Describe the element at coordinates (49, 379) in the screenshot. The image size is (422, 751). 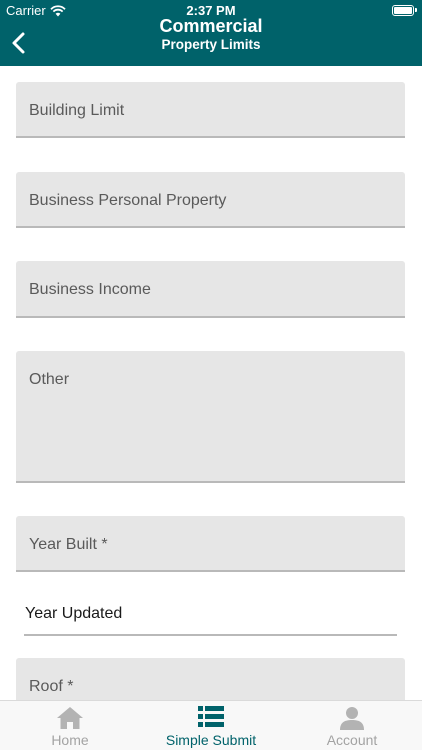
I see `other-placeholder: Other` at that location.